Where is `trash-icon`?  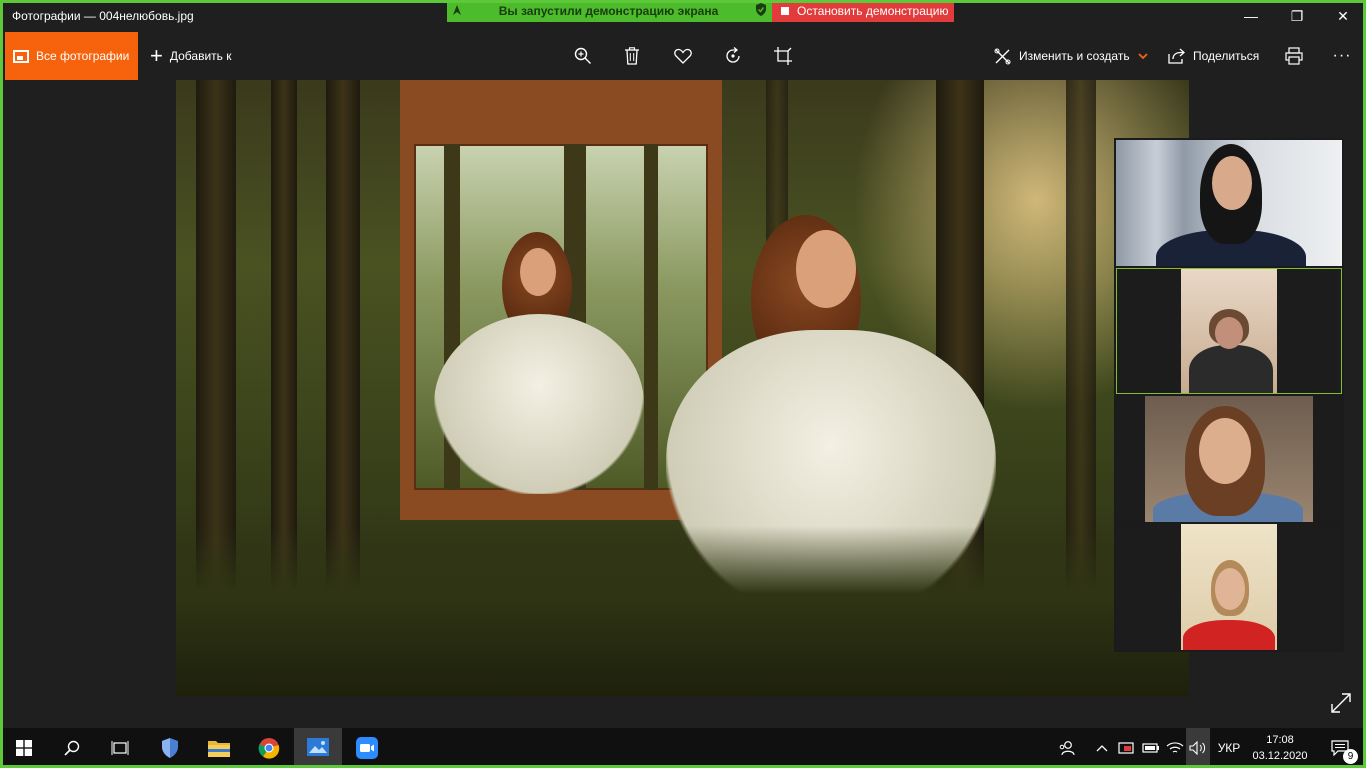 trash-icon is located at coordinates (632, 56).